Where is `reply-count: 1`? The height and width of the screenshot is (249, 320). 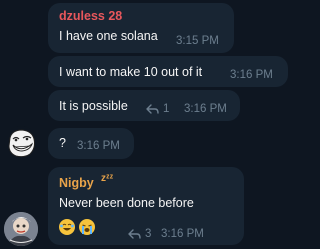
reply-count: 1 is located at coordinates (166, 109).